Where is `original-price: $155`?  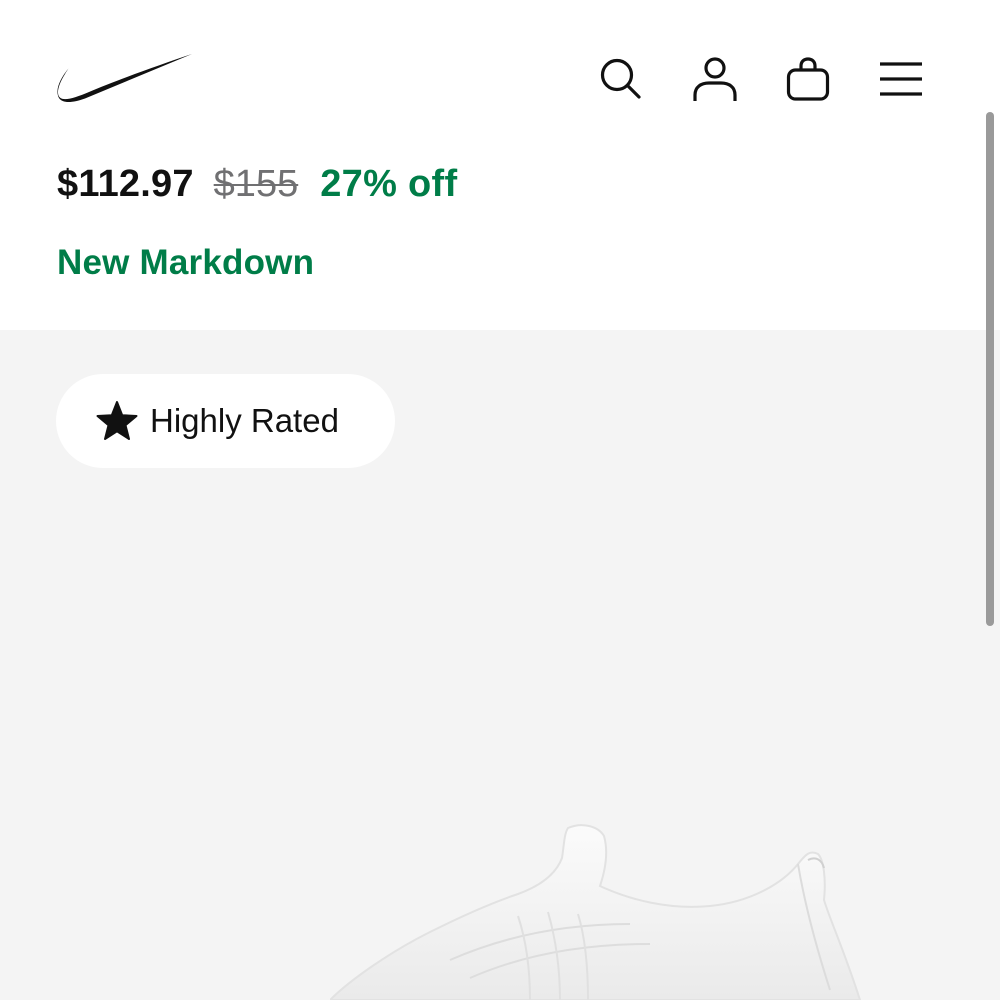
original-price: $155 is located at coordinates (256, 184).